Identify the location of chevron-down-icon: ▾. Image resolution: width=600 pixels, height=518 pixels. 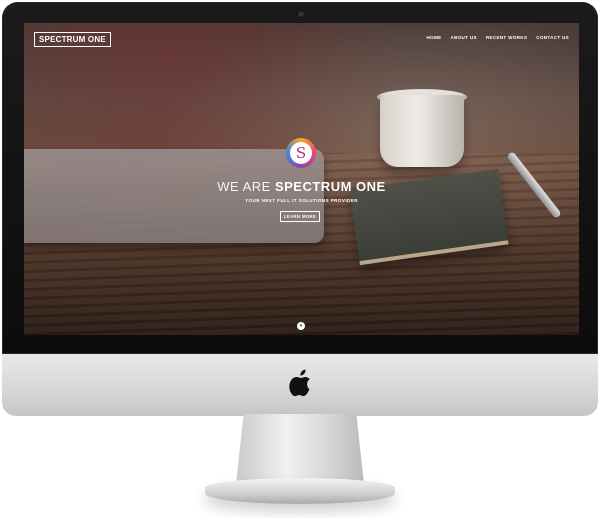
(301, 326).